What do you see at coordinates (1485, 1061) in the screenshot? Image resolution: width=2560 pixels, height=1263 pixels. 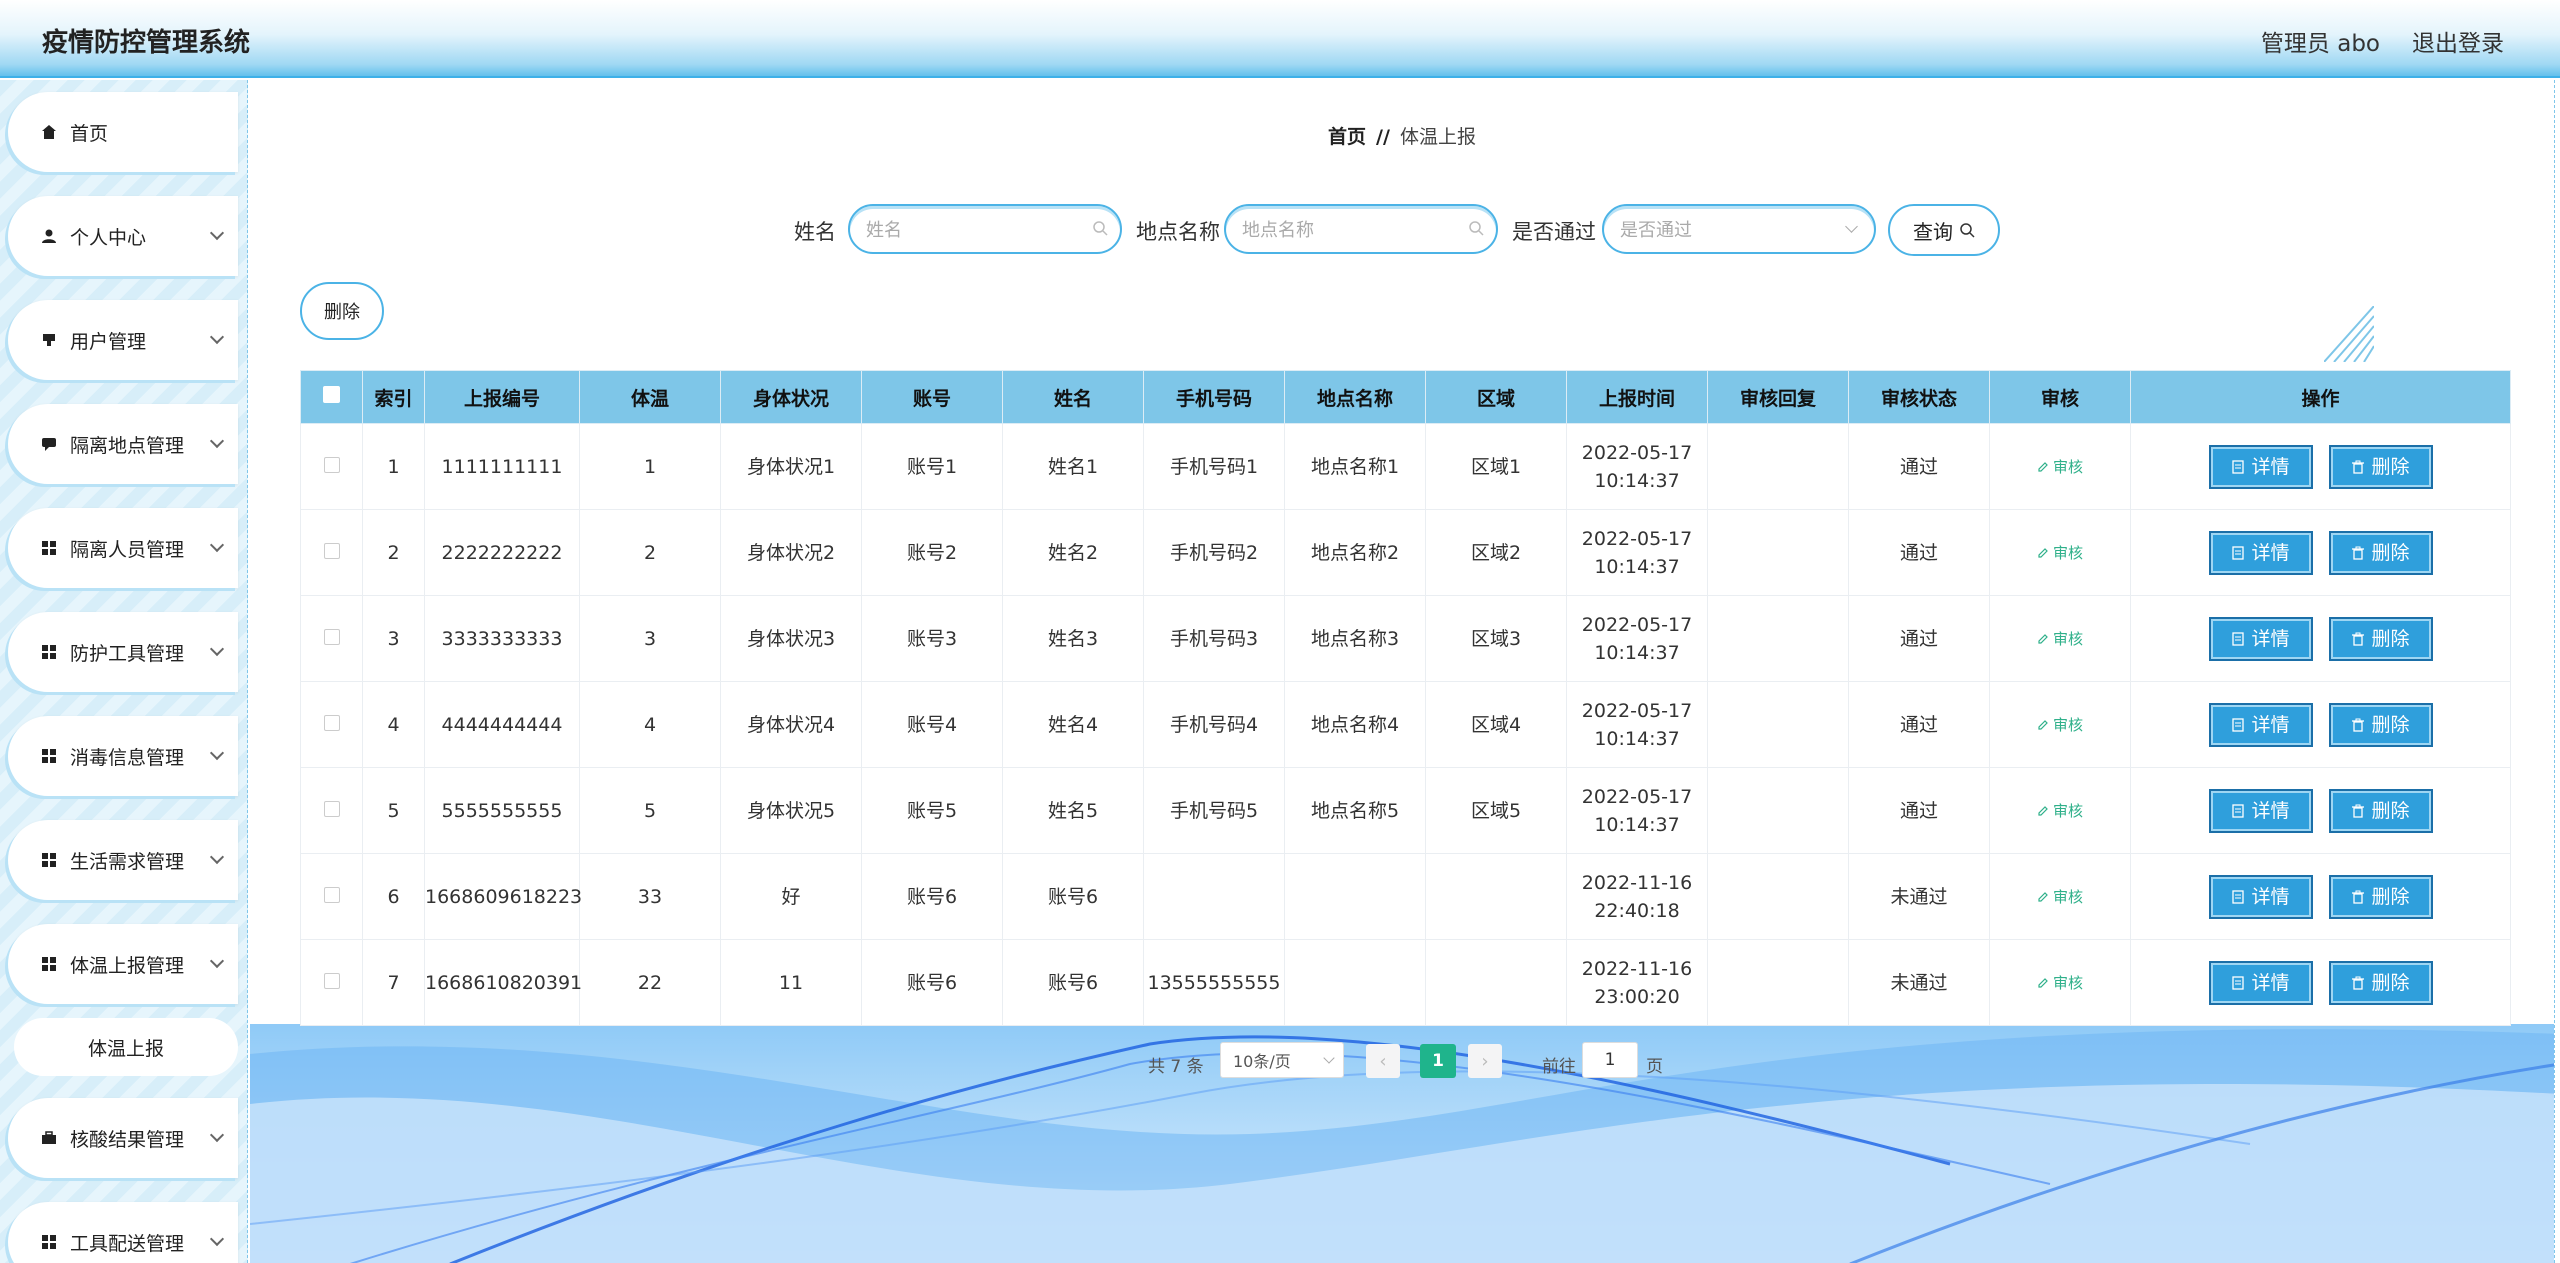 I see `next-page-button: ›` at bounding box center [1485, 1061].